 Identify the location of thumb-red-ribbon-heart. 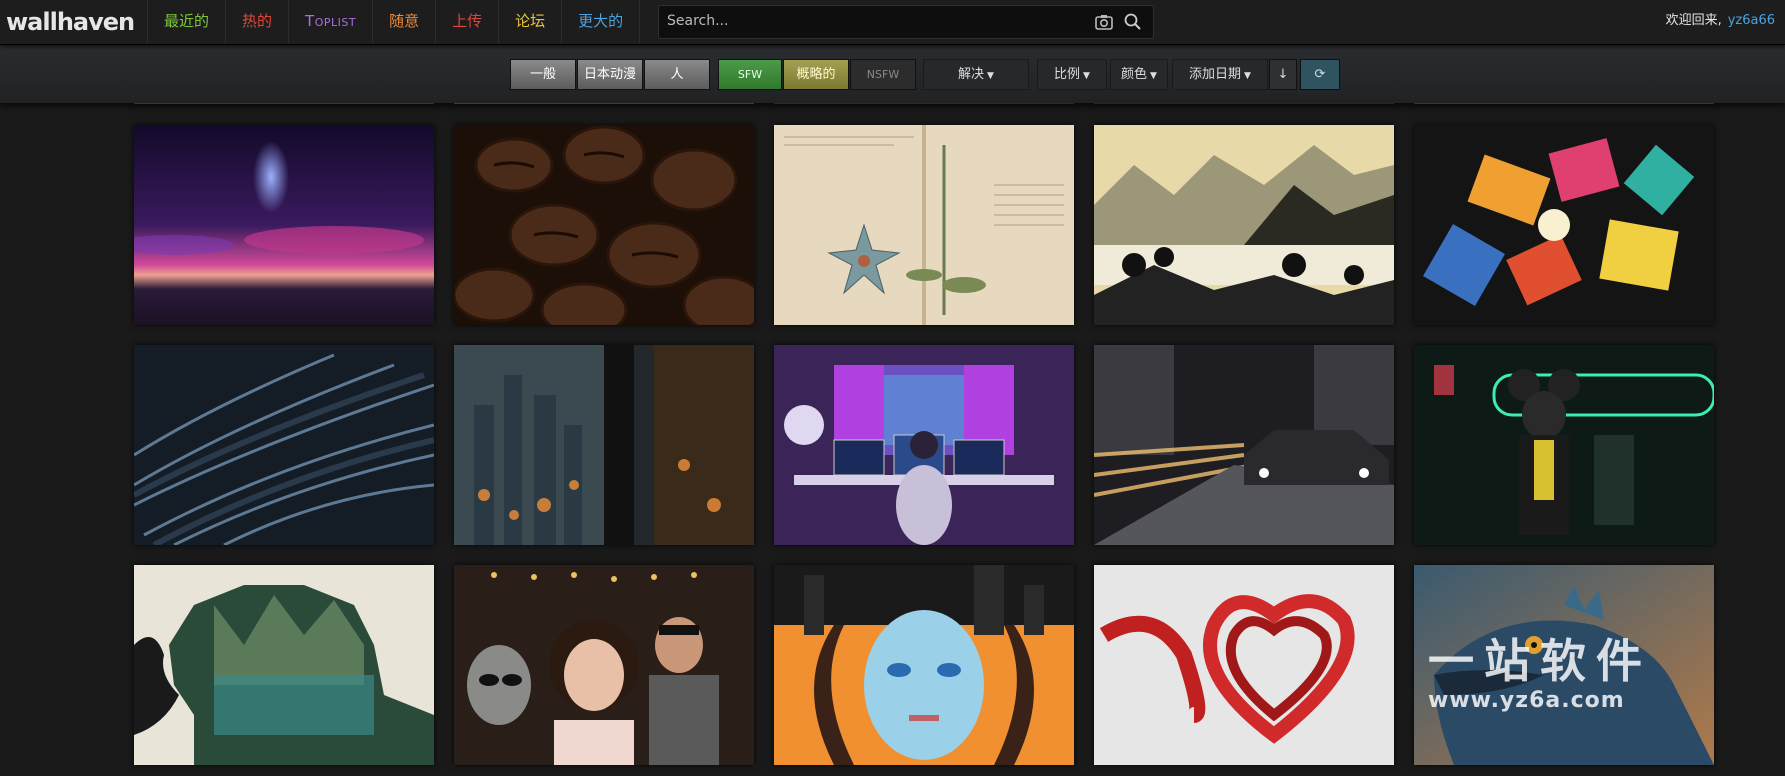
(1244, 665).